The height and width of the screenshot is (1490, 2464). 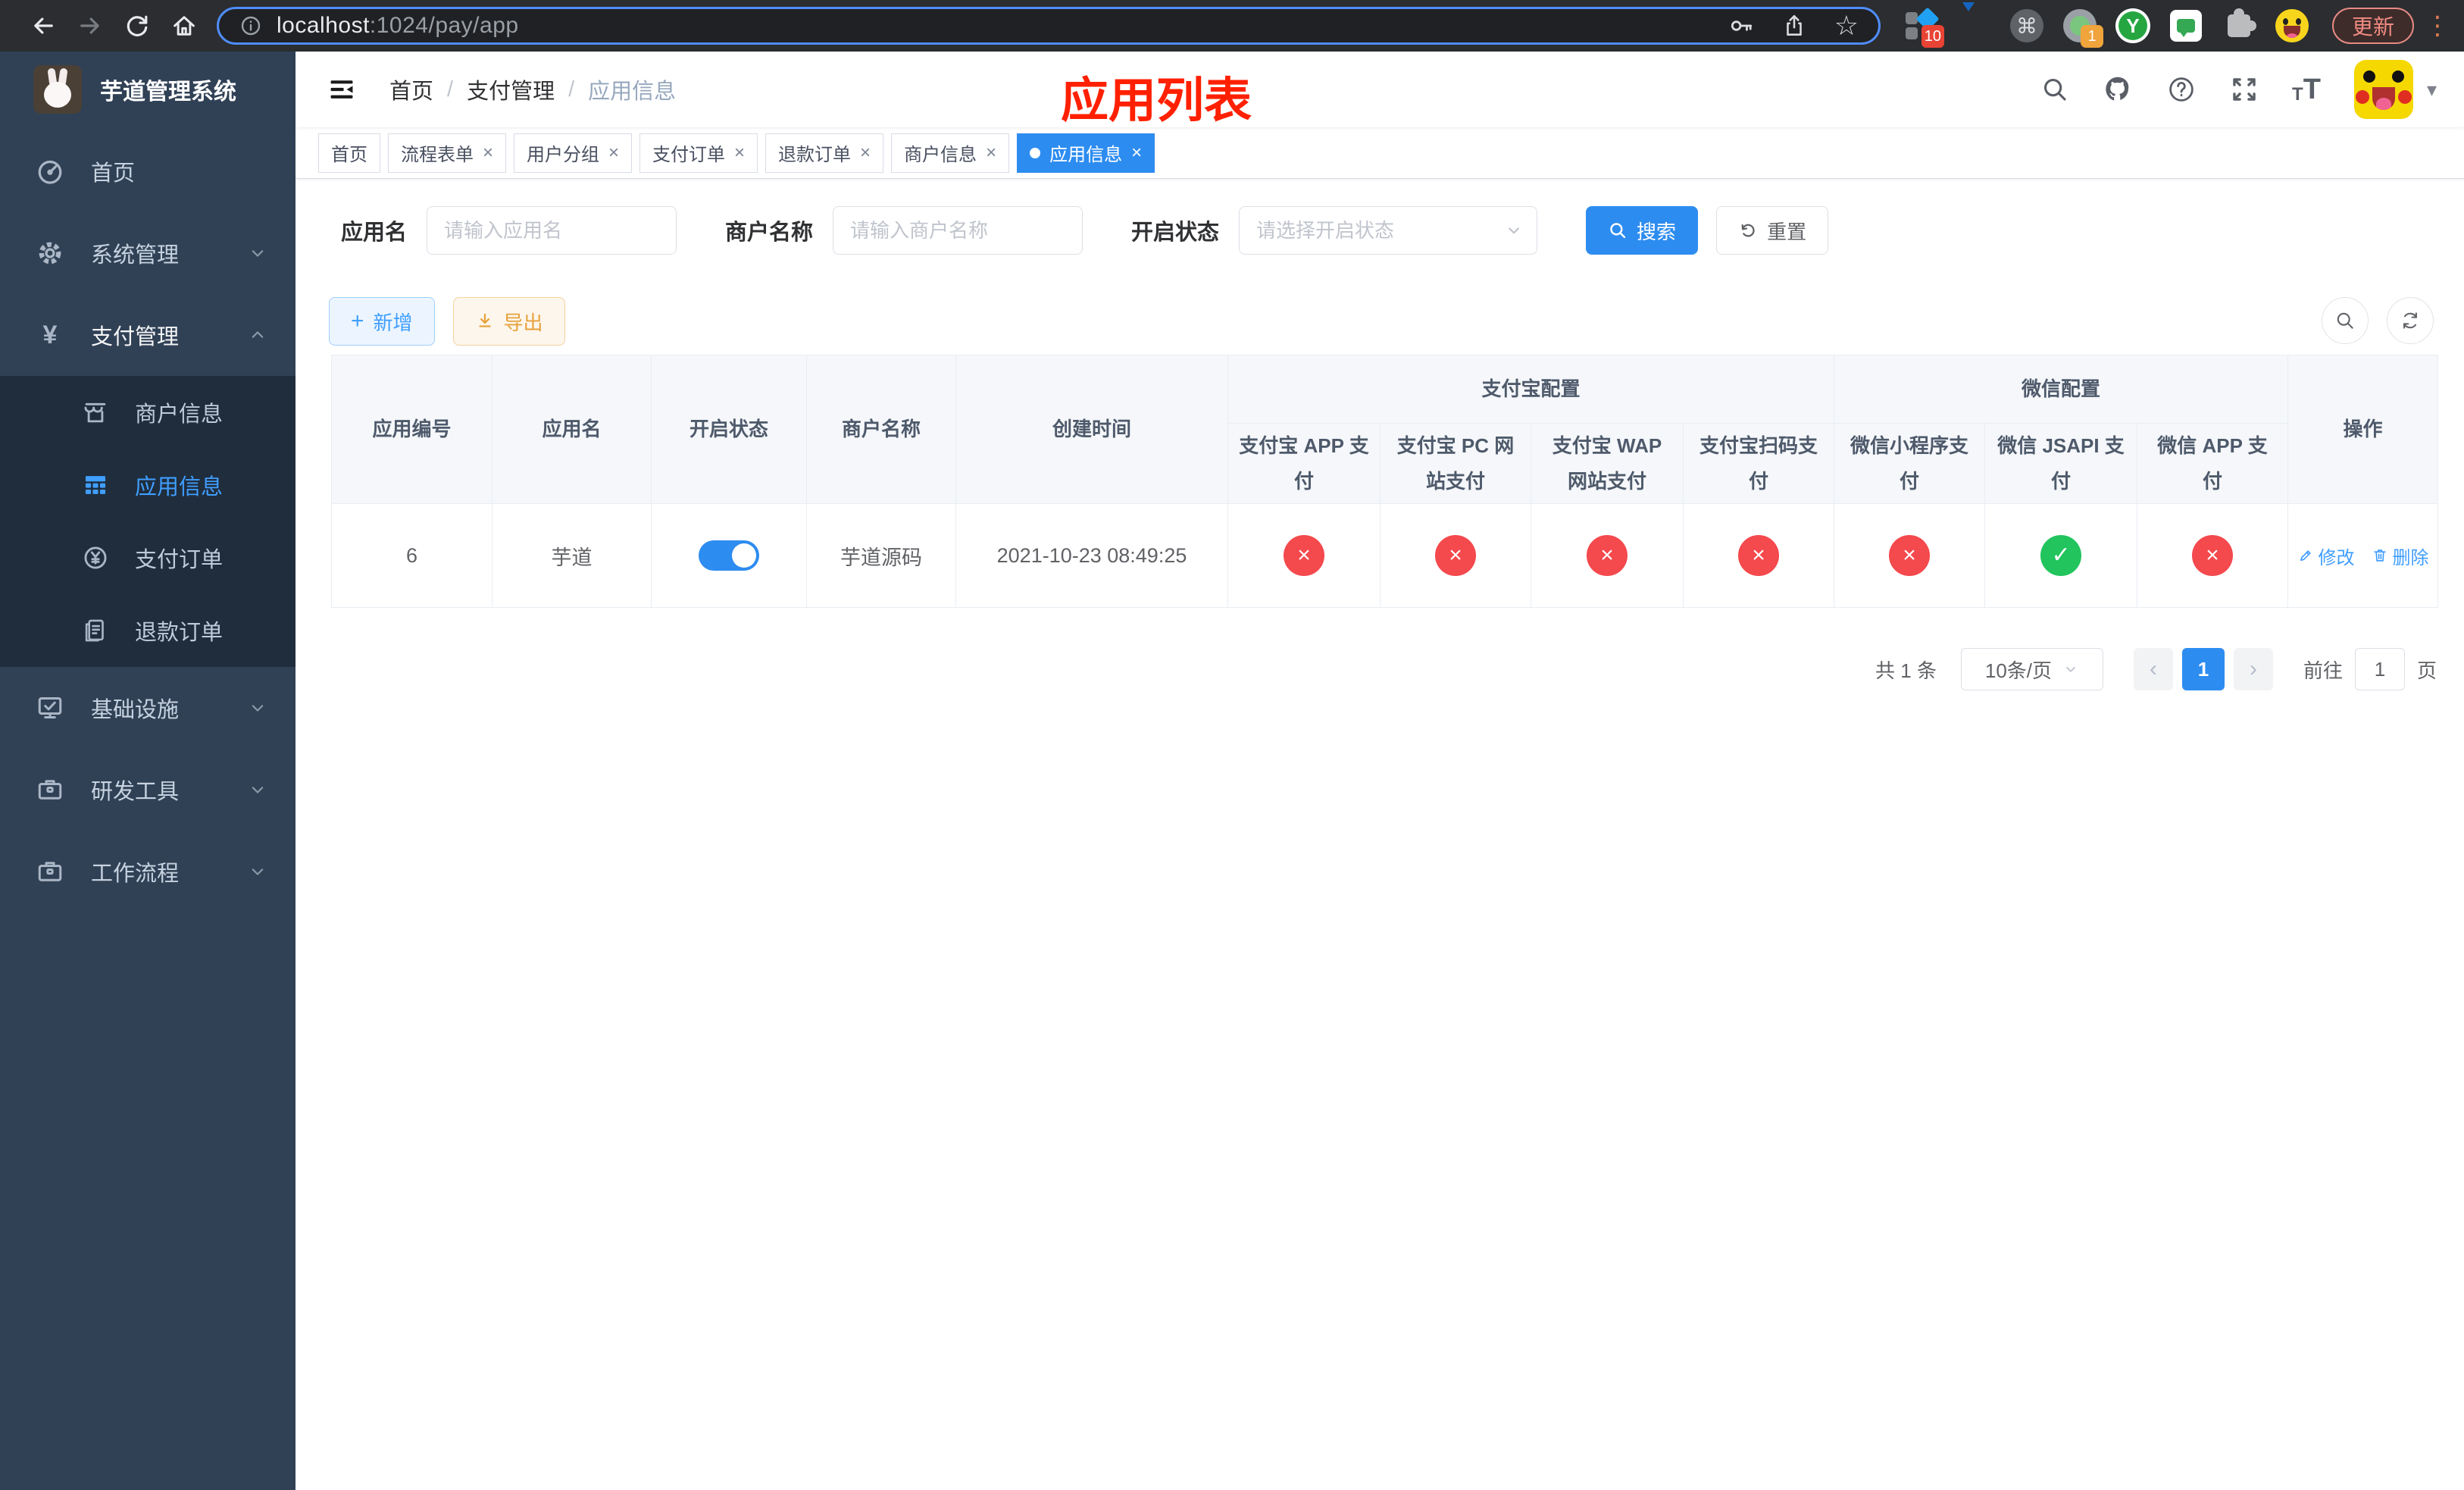 I want to click on gear-icon, so click(x=50, y=253).